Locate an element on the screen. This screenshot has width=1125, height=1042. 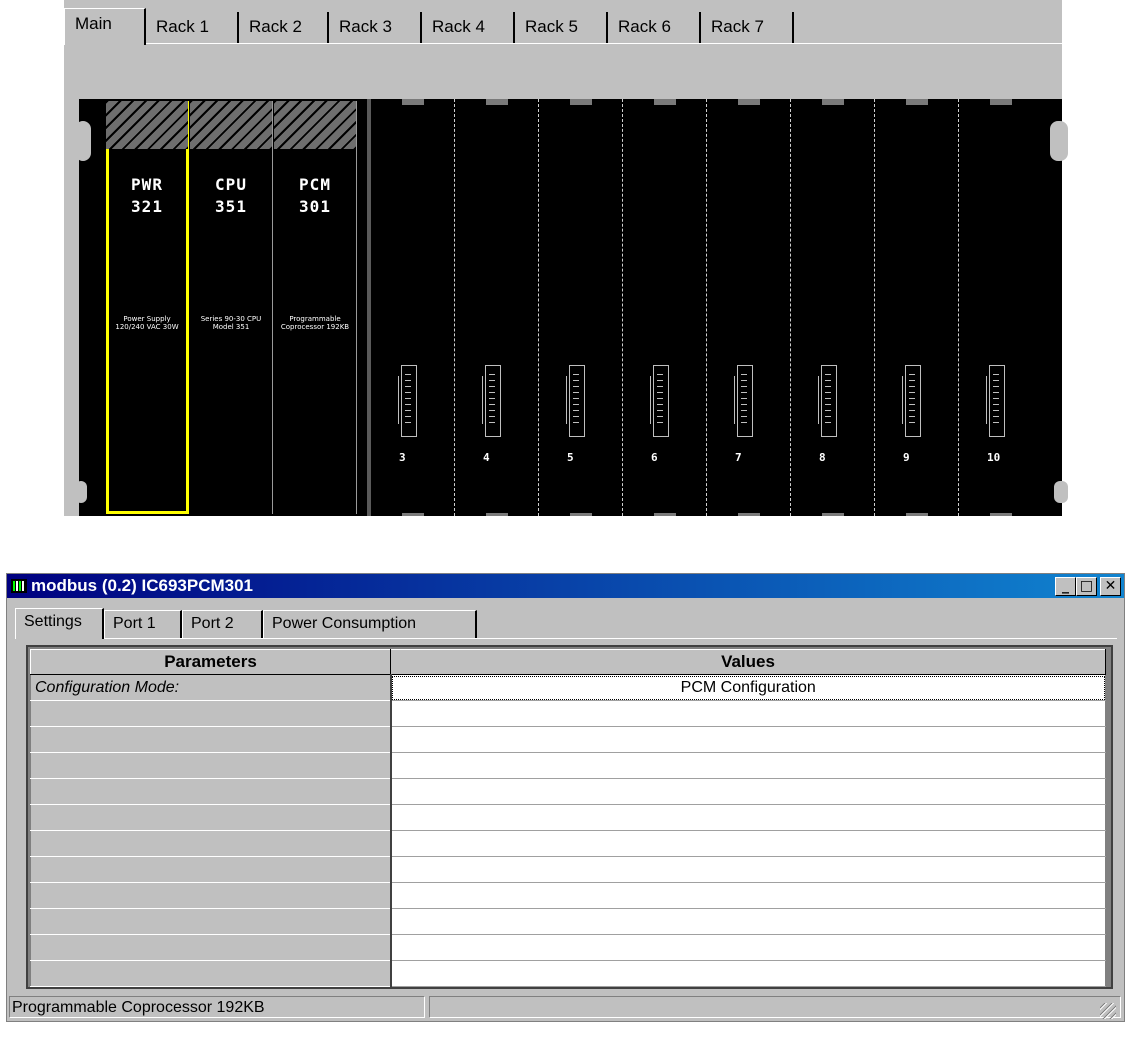
empty-slot: 4 is located at coordinates (497, 307).